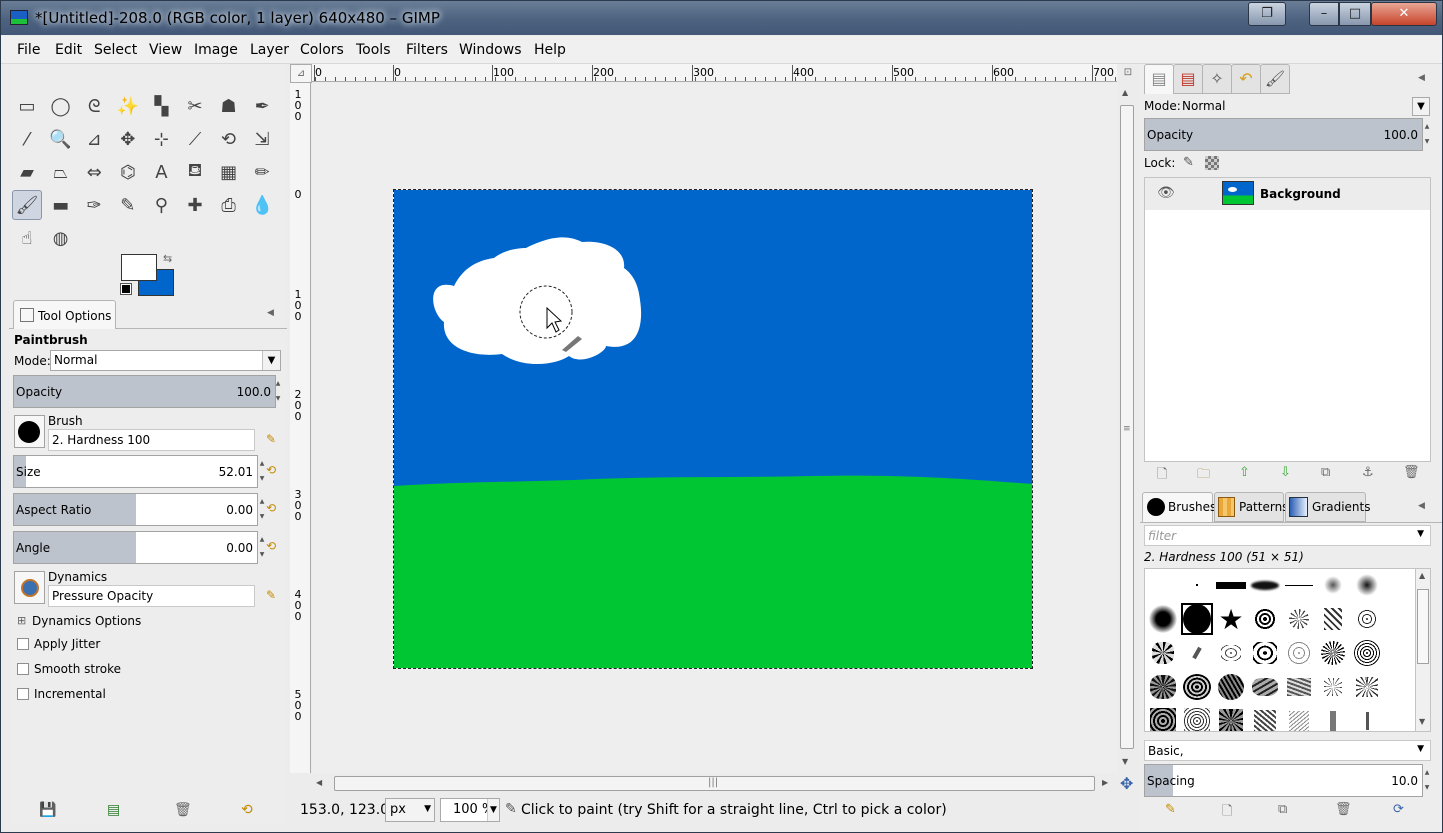  What do you see at coordinates (128, 139) in the screenshot?
I see `move-icon: ✥` at bounding box center [128, 139].